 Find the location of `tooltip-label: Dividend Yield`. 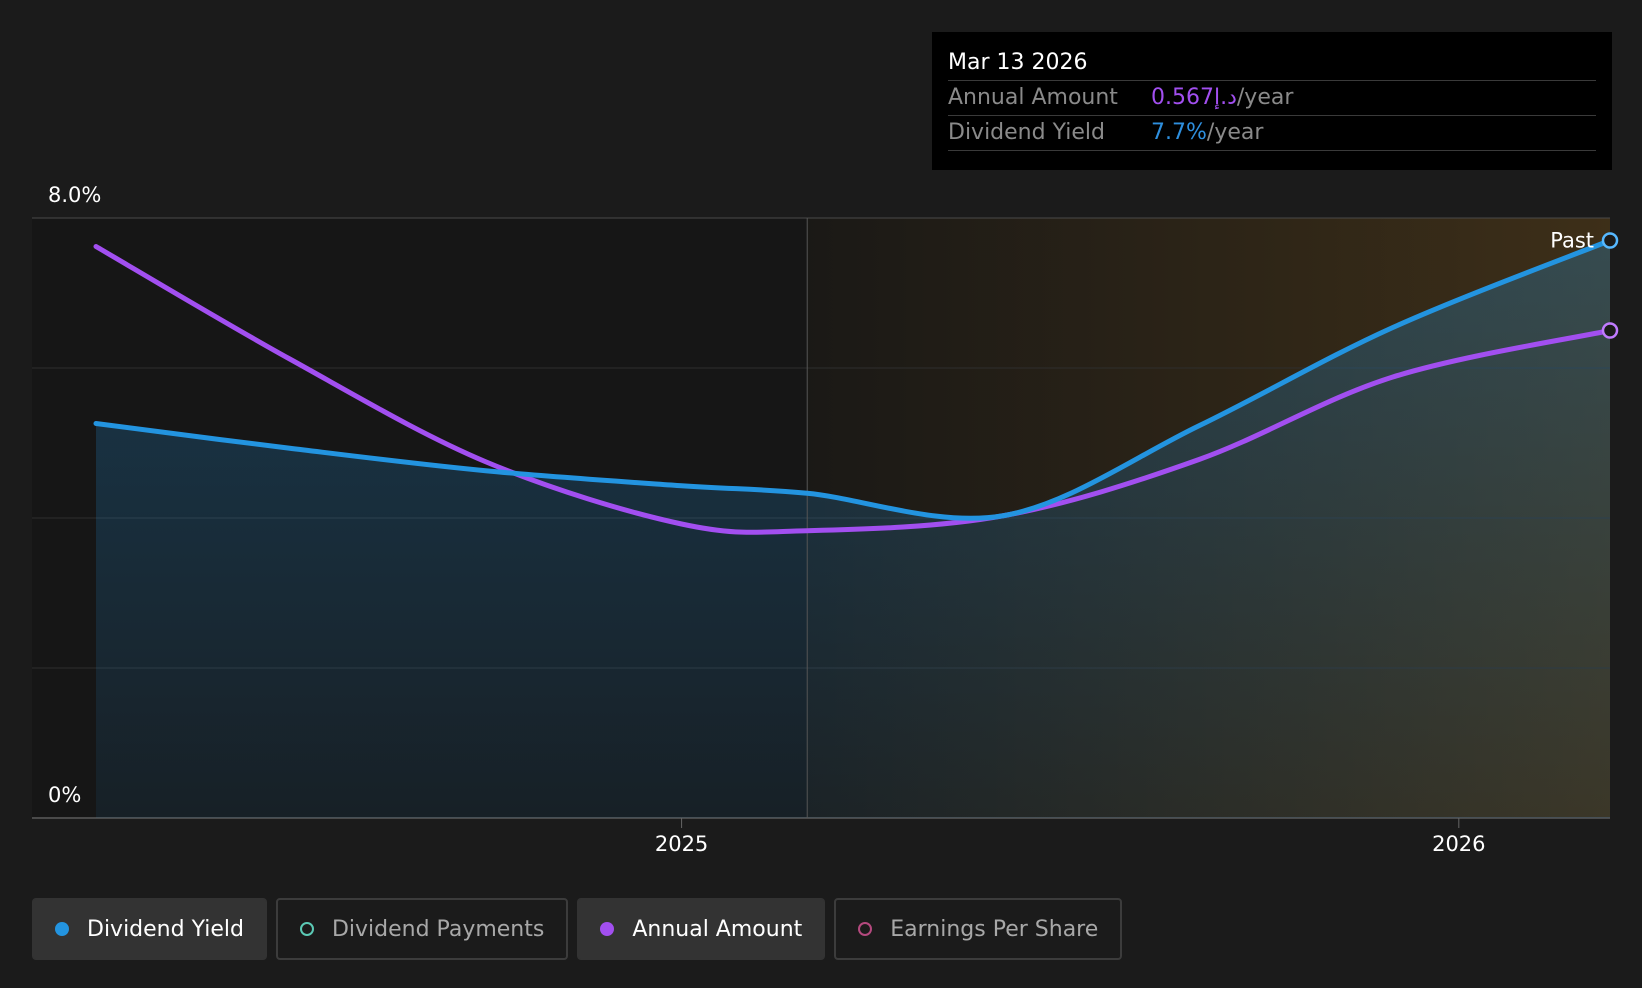

tooltip-label: Dividend Yield is located at coordinates (1026, 132).